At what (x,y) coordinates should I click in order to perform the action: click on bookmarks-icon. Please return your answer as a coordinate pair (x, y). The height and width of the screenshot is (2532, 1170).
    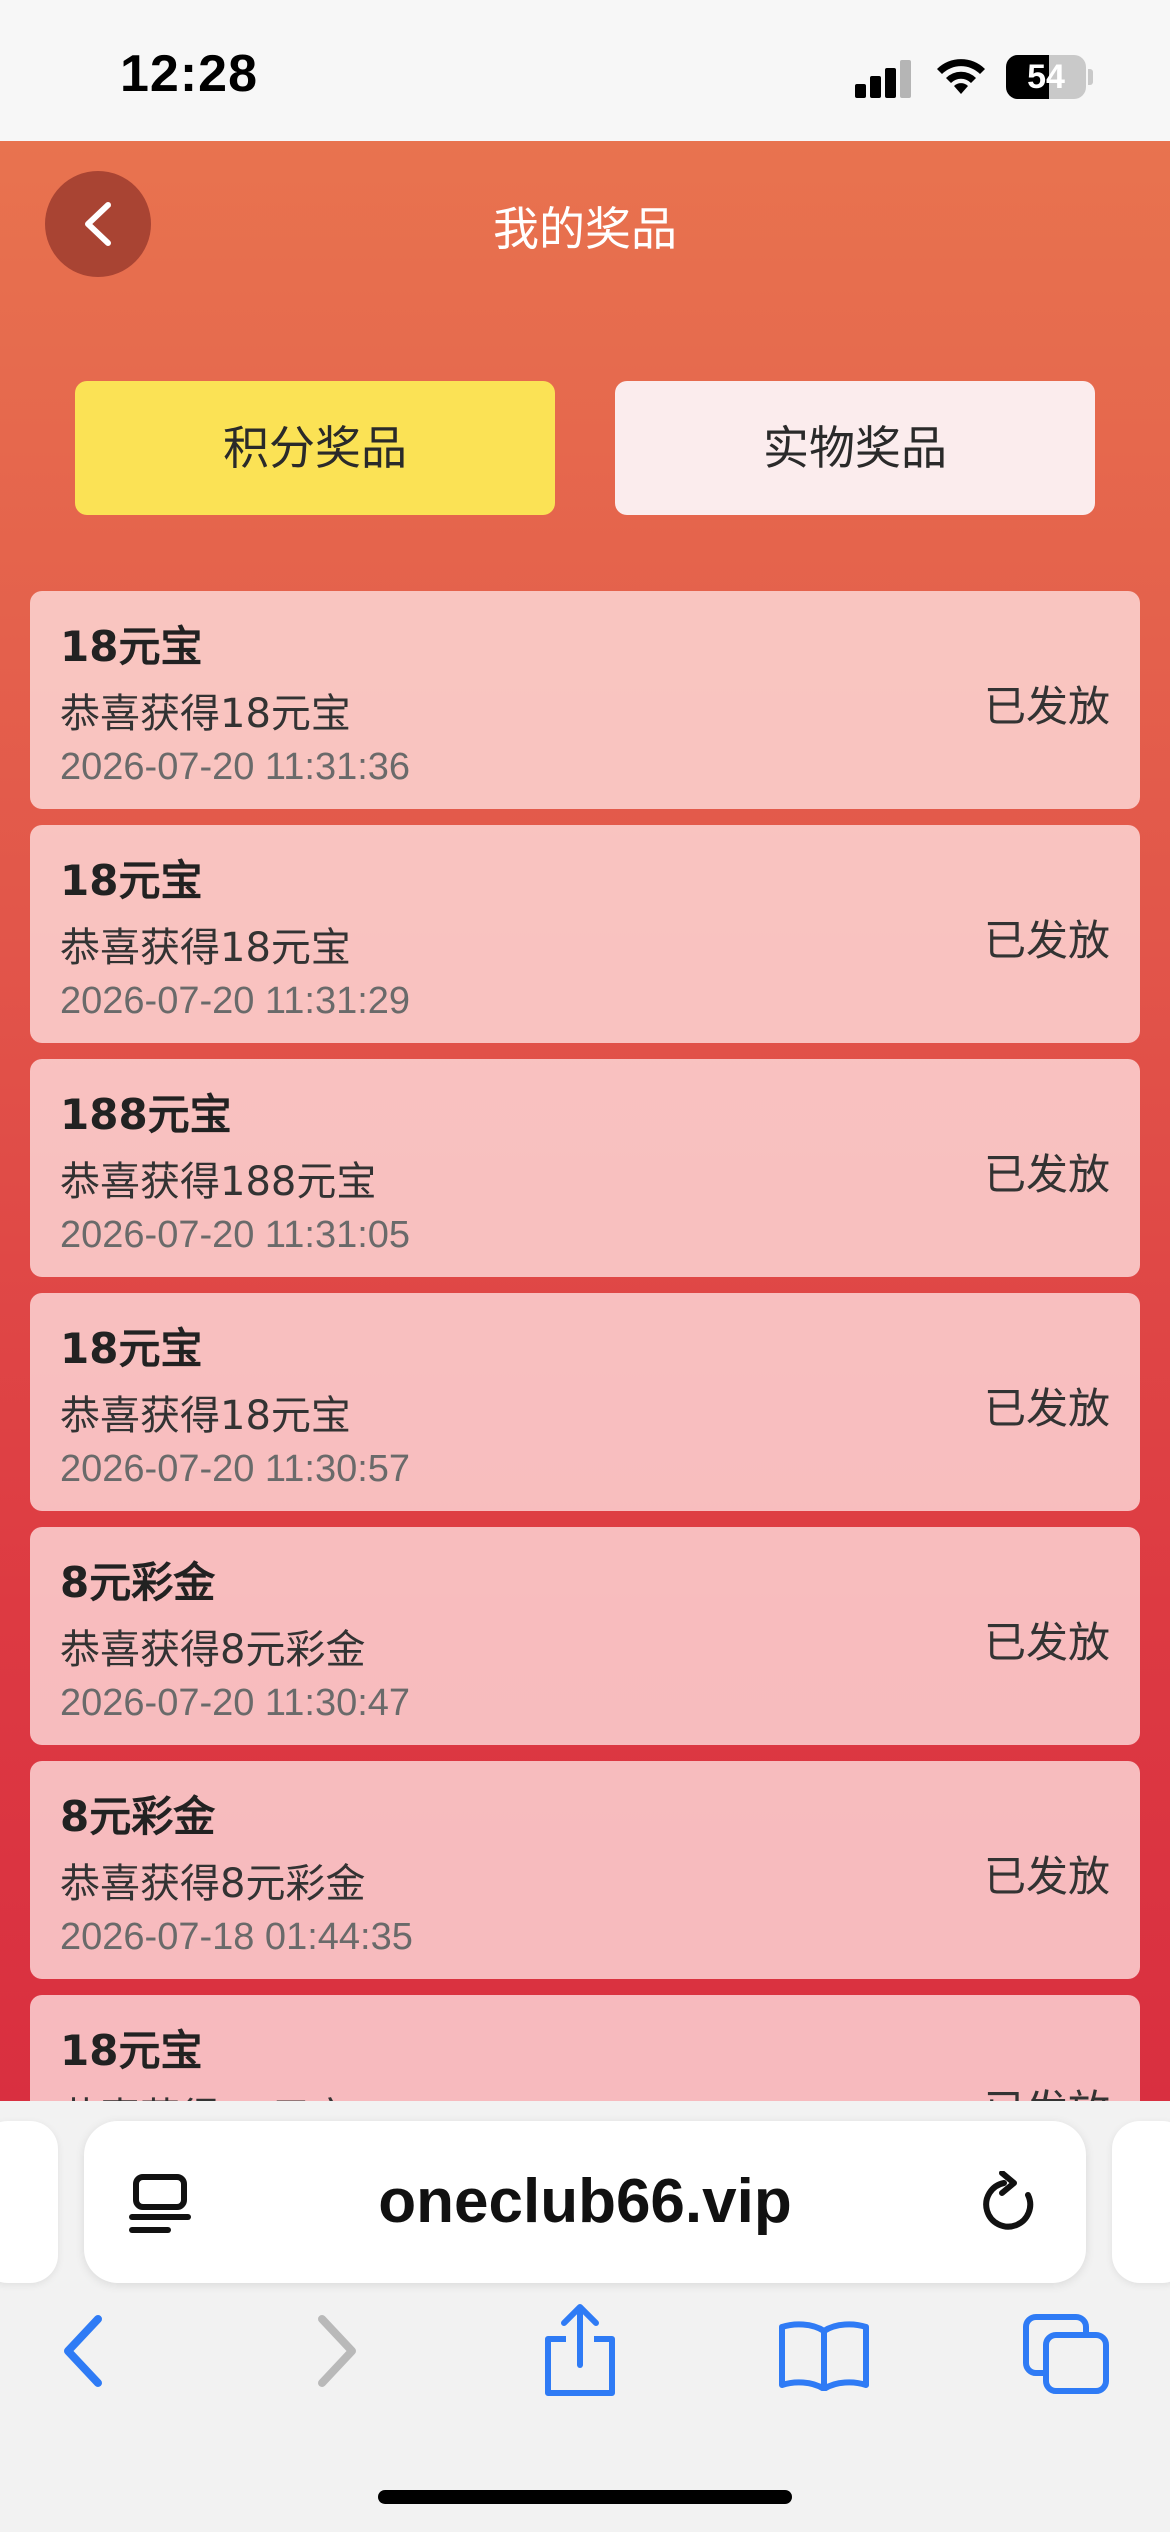
    Looking at the image, I should click on (824, 2355).